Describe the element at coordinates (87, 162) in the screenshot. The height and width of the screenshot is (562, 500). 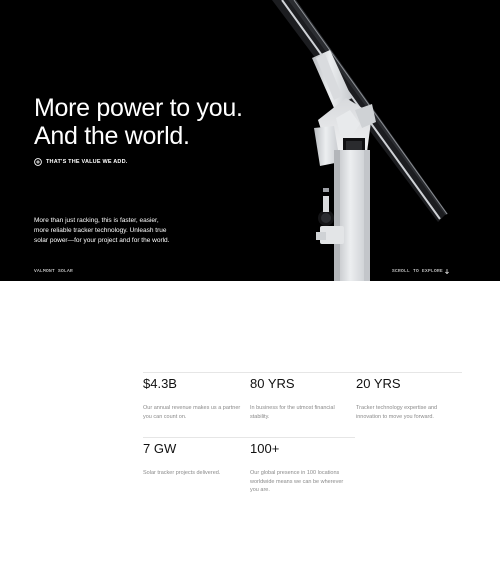
I see `cta-label: THAT'S THE VALUE WE ADD.` at that location.